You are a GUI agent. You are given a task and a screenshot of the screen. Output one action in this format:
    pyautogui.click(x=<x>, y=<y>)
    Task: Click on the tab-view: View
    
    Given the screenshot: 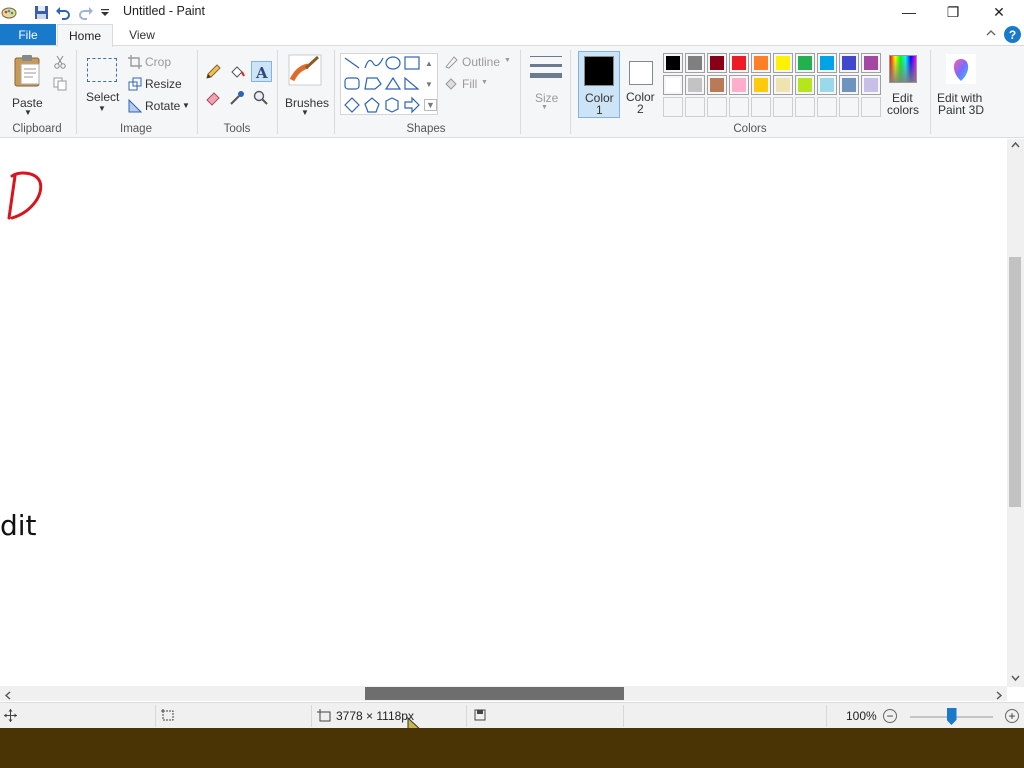 What is the action you would take?
    pyautogui.click(x=142, y=35)
    